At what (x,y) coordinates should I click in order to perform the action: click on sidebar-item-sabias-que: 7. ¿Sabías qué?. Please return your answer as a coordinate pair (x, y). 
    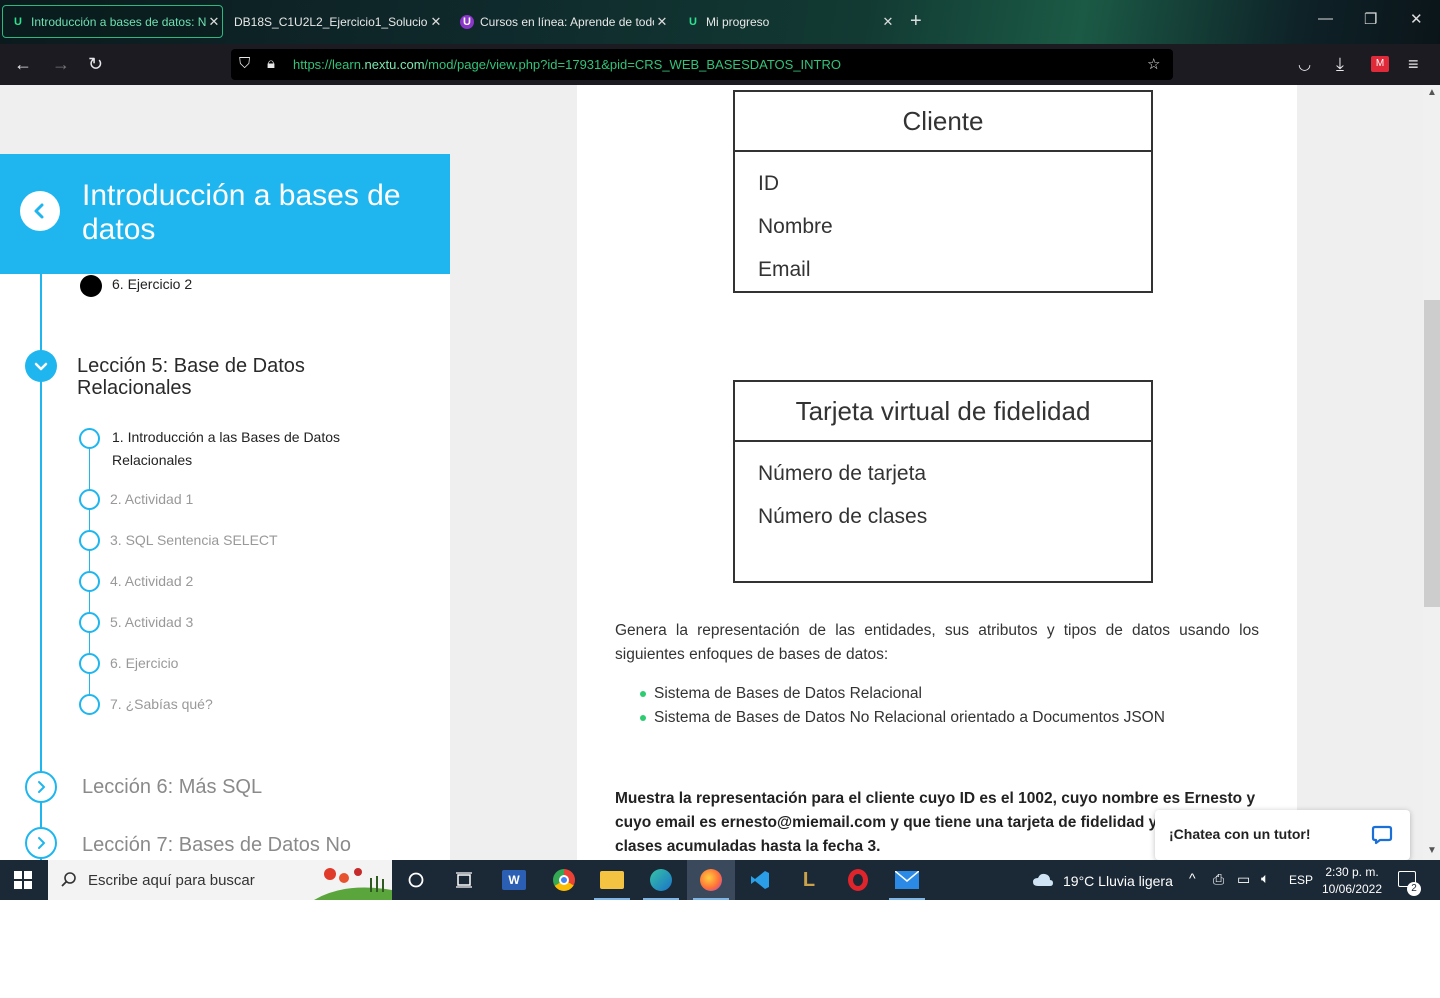
    Looking at the image, I should click on (161, 704).